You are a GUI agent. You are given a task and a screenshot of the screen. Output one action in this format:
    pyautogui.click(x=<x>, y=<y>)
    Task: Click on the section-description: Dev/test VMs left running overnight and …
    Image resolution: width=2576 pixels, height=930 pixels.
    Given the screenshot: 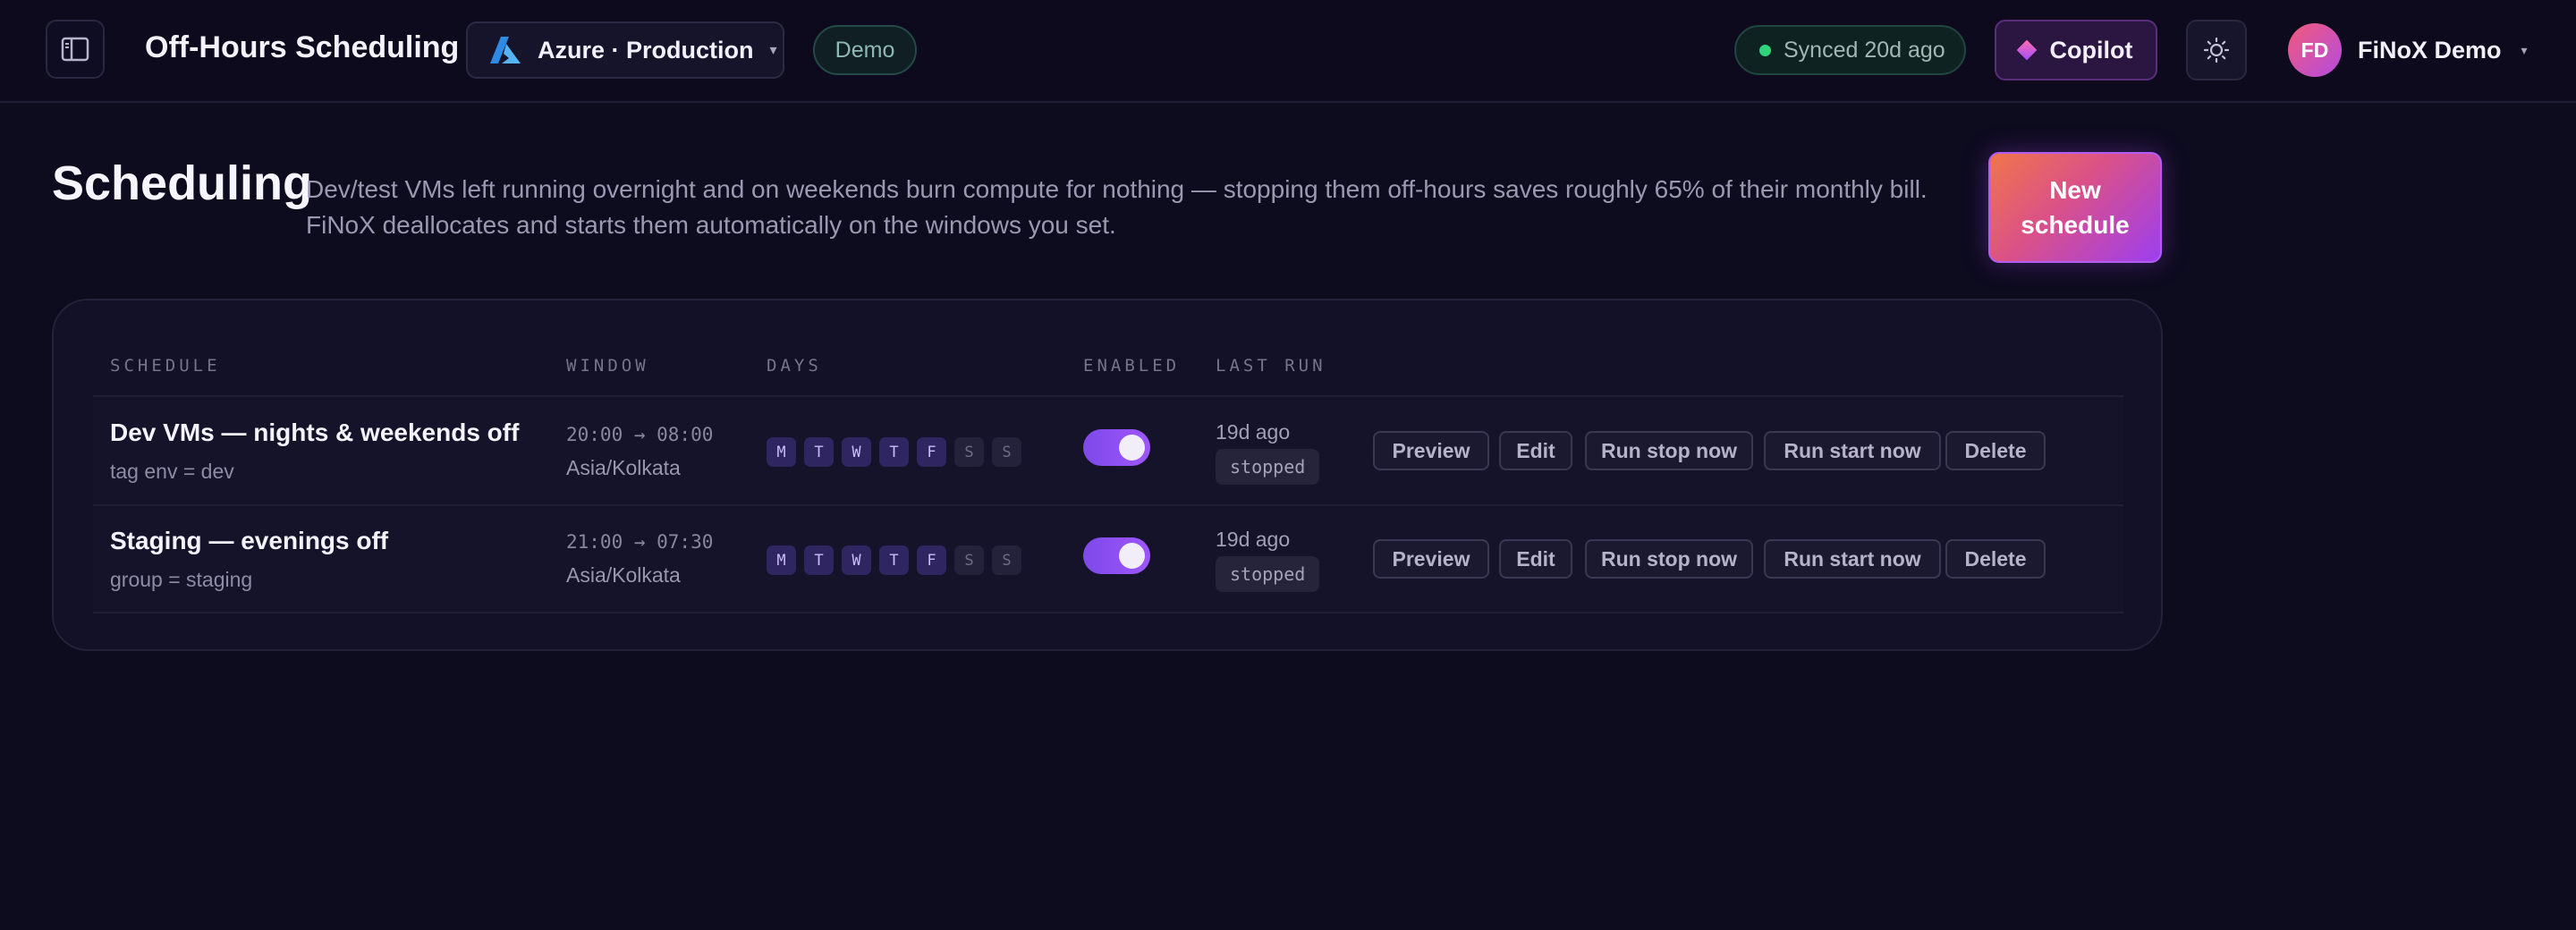 What is the action you would take?
    pyautogui.click(x=1133, y=207)
    